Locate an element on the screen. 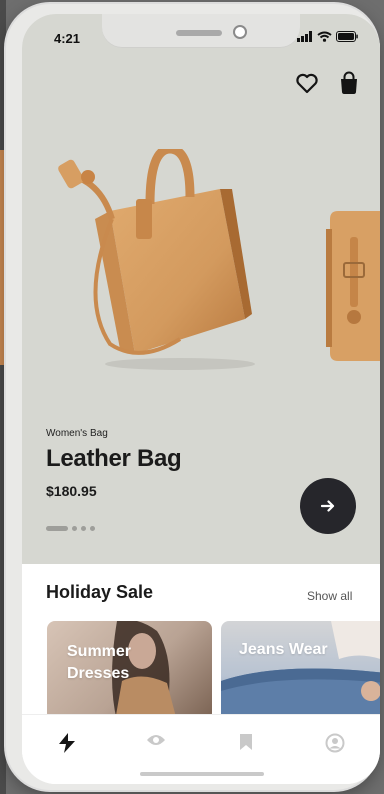 The image size is (384, 794). heart-icon is located at coordinates (307, 83).